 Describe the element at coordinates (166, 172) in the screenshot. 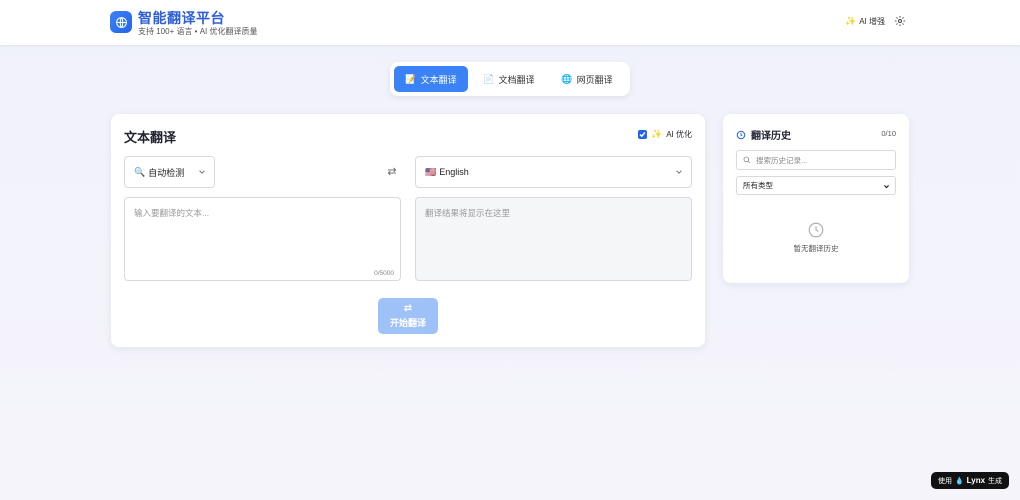

I see `source-language-value: 自动检测` at that location.